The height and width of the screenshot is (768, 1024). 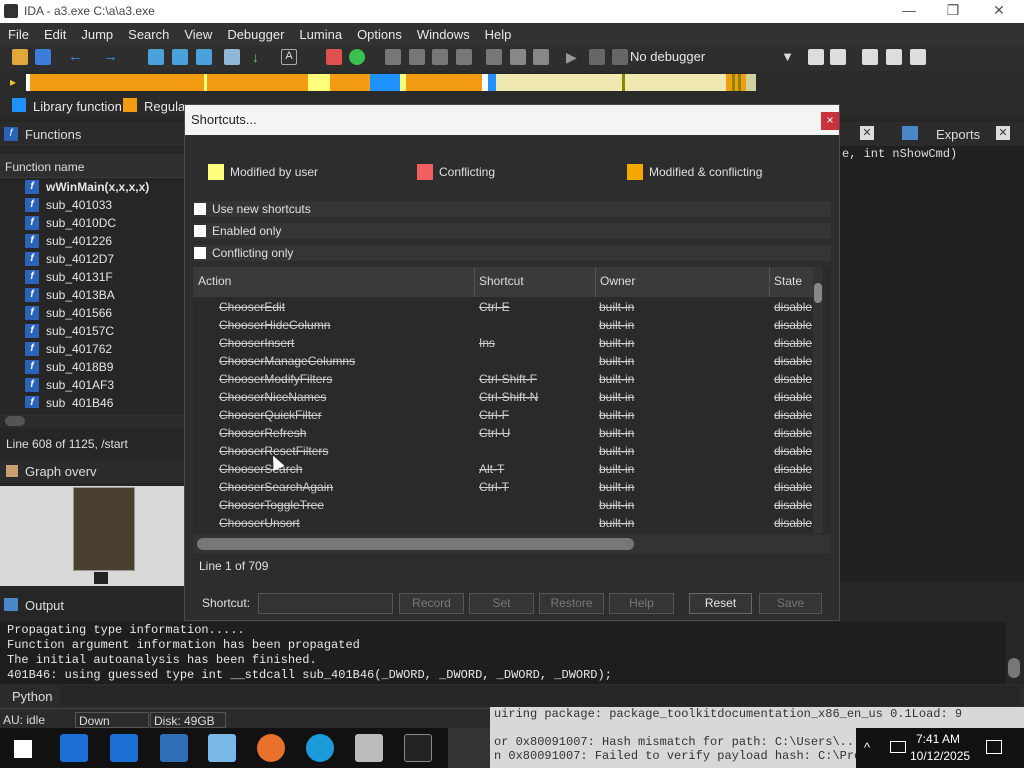 I want to click on settings-app-icon, so click(x=369, y=748).